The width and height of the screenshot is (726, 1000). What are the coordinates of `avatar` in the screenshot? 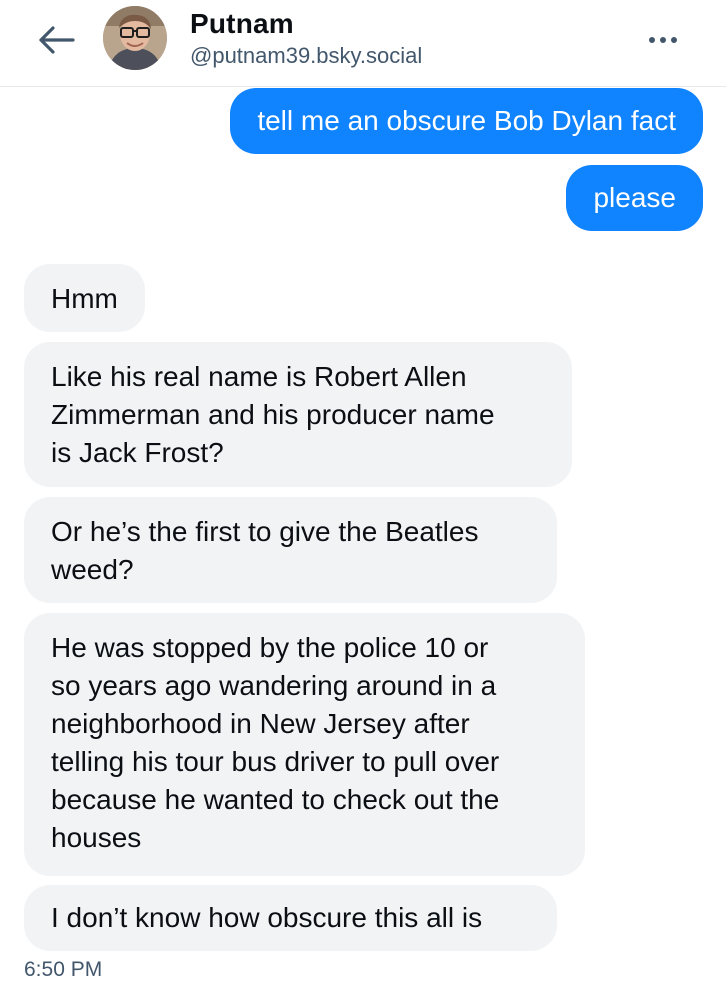 It's located at (135, 38).